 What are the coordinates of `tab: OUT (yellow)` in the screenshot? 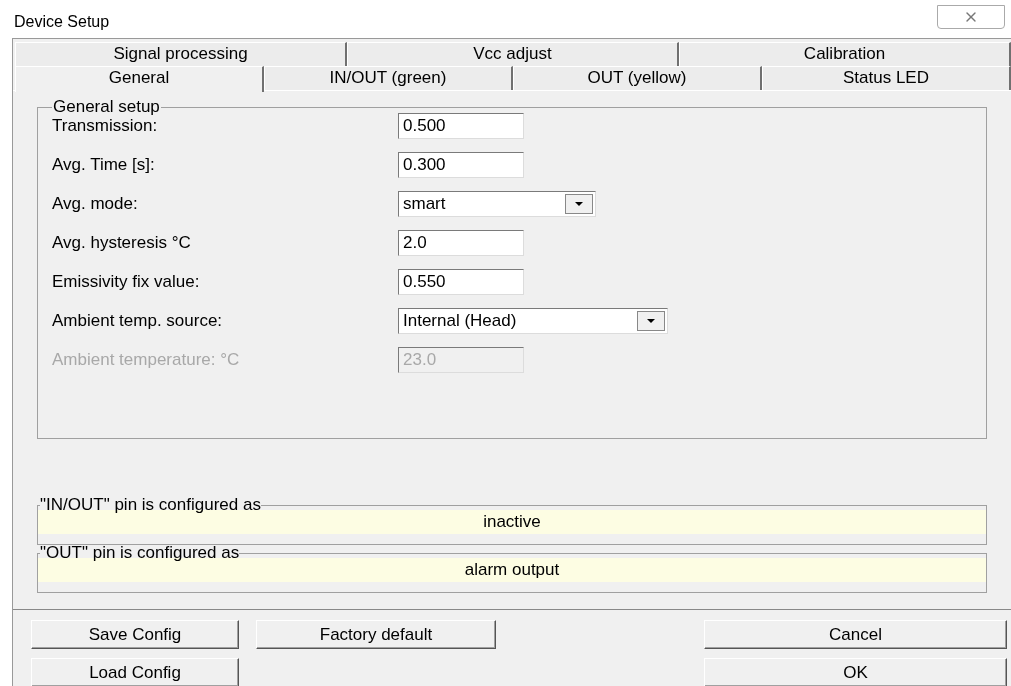 It's located at (637, 78).